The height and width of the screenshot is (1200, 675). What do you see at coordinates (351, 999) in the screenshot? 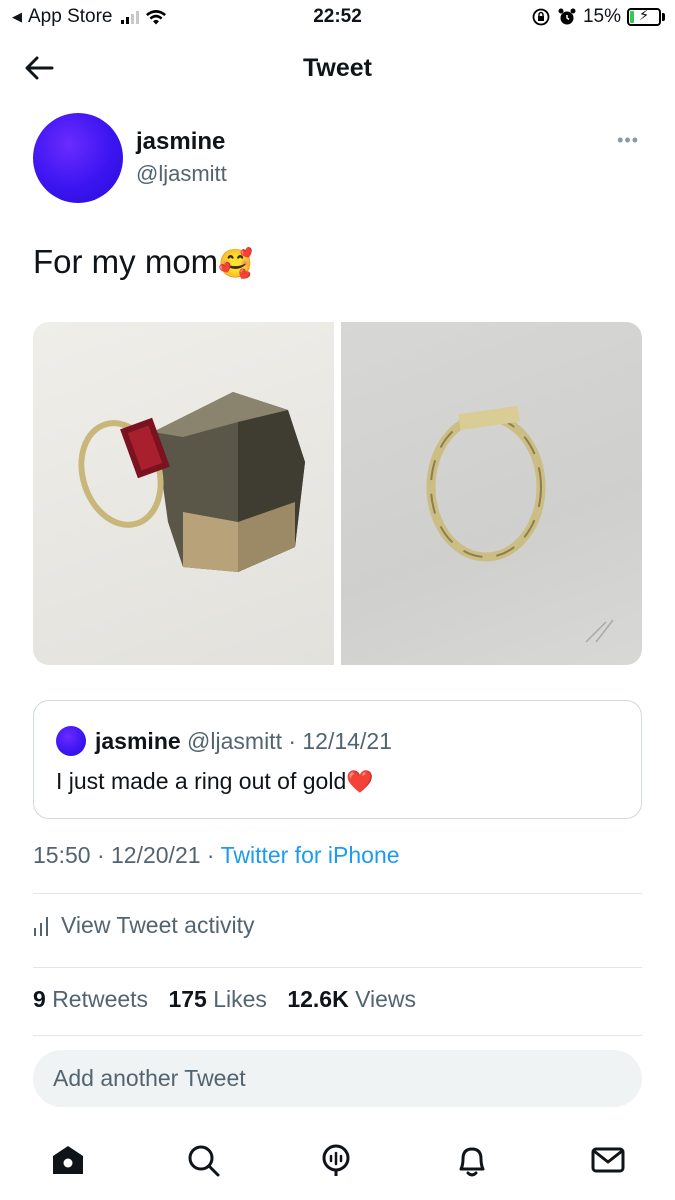
I see `views-stat: 12.6K Views` at bounding box center [351, 999].